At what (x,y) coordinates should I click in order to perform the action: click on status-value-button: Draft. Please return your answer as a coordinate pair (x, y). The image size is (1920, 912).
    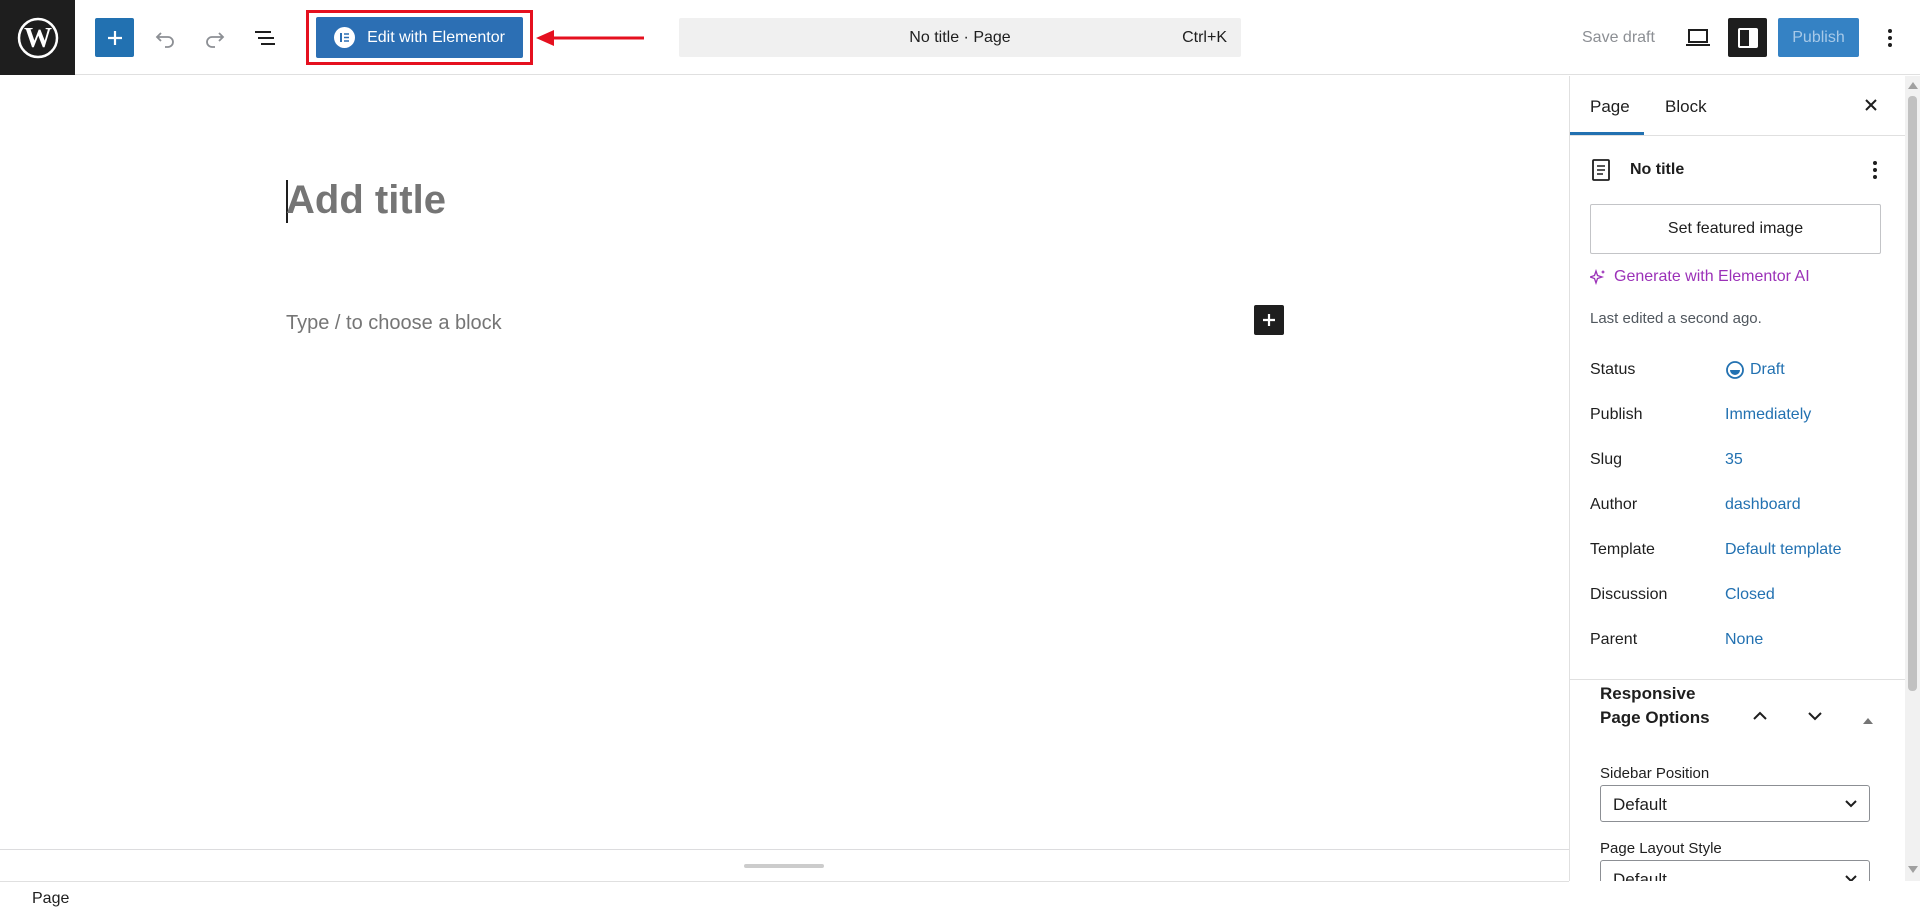
    Looking at the image, I should click on (1767, 370).